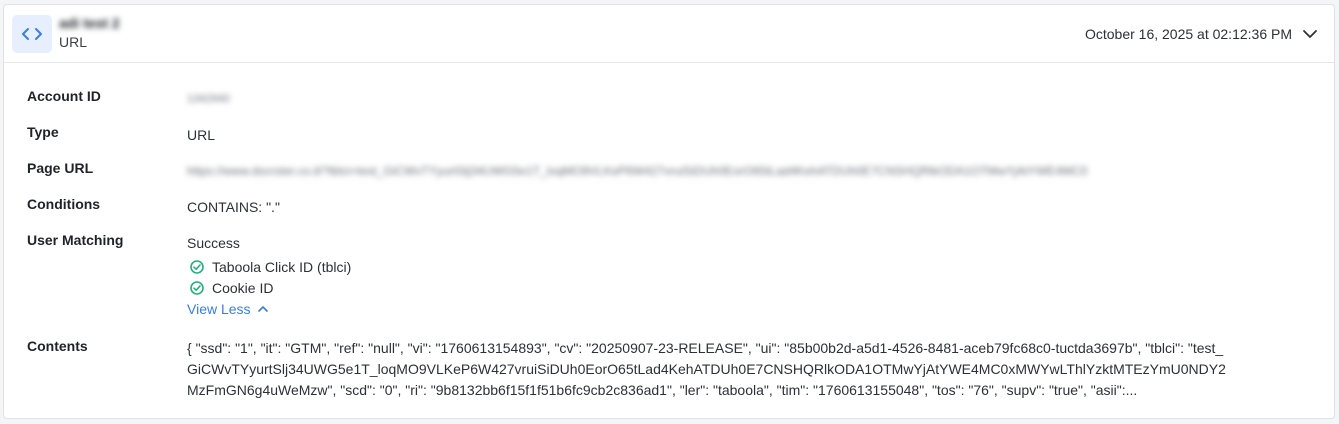 This screenshot has height=424, width=1339. Describe the element at coordinates (73, 42) in the screenshot. I see `event-type-subtitle: URL` at that location.